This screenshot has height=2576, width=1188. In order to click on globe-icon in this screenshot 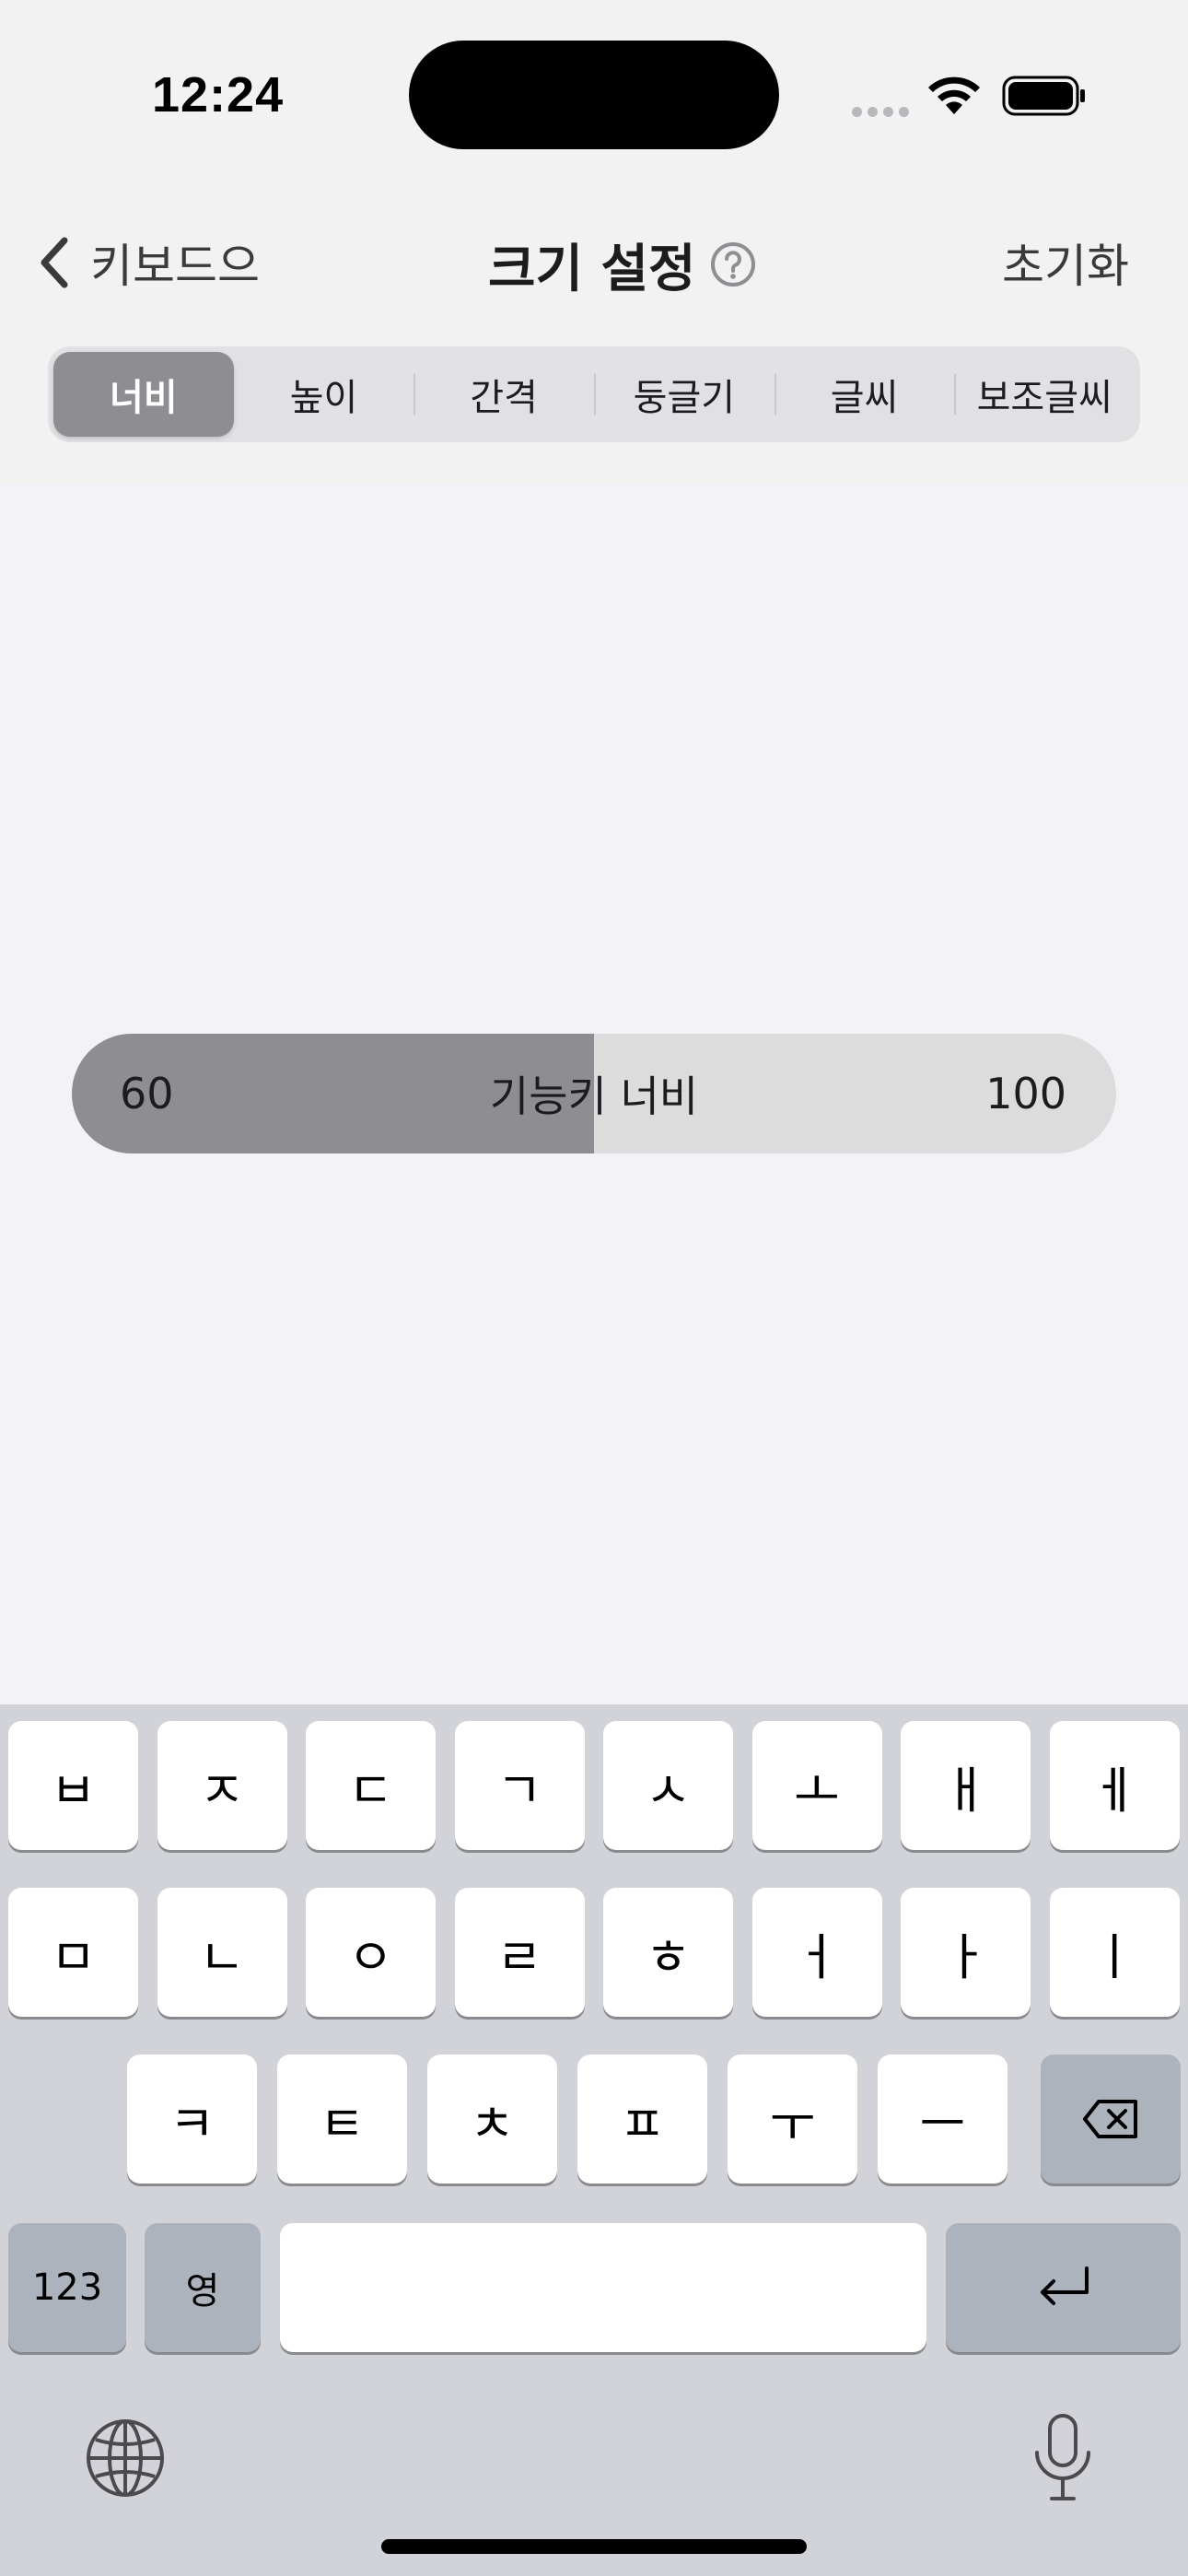, I will do `click(125, 2458)`.